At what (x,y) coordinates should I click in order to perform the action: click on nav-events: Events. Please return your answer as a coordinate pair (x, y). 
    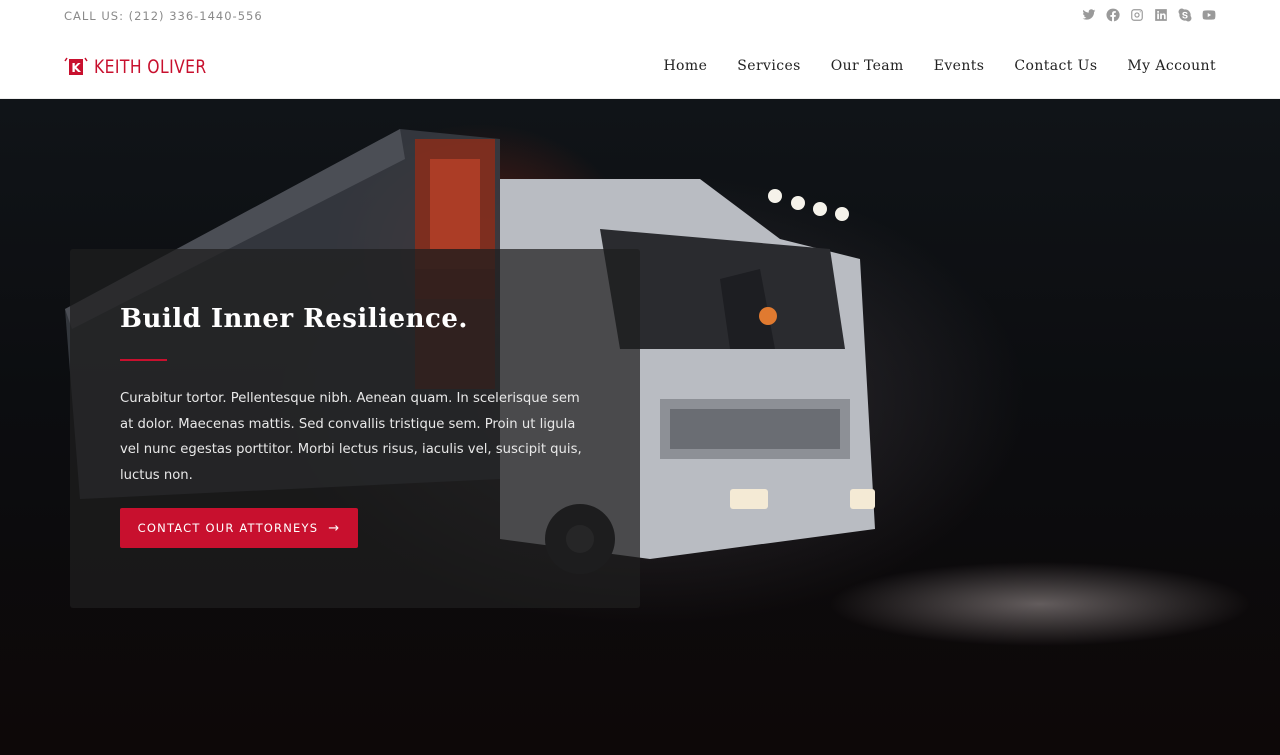
    Looking at the image, I should click on (959, 66).